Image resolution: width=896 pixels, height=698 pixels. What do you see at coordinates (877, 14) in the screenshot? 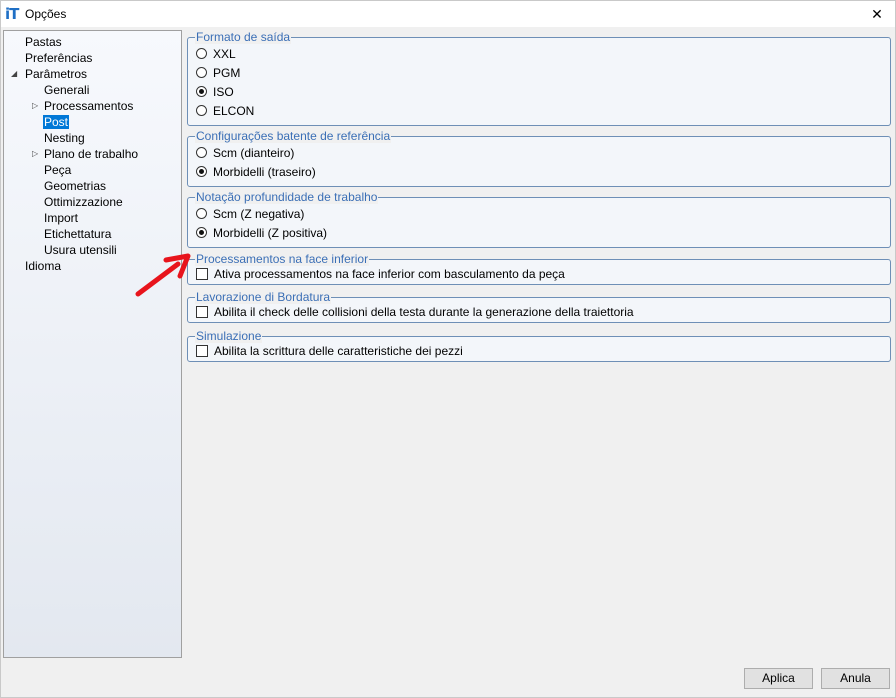
I see `close-button: ✕` at bounding box center [877, 14].